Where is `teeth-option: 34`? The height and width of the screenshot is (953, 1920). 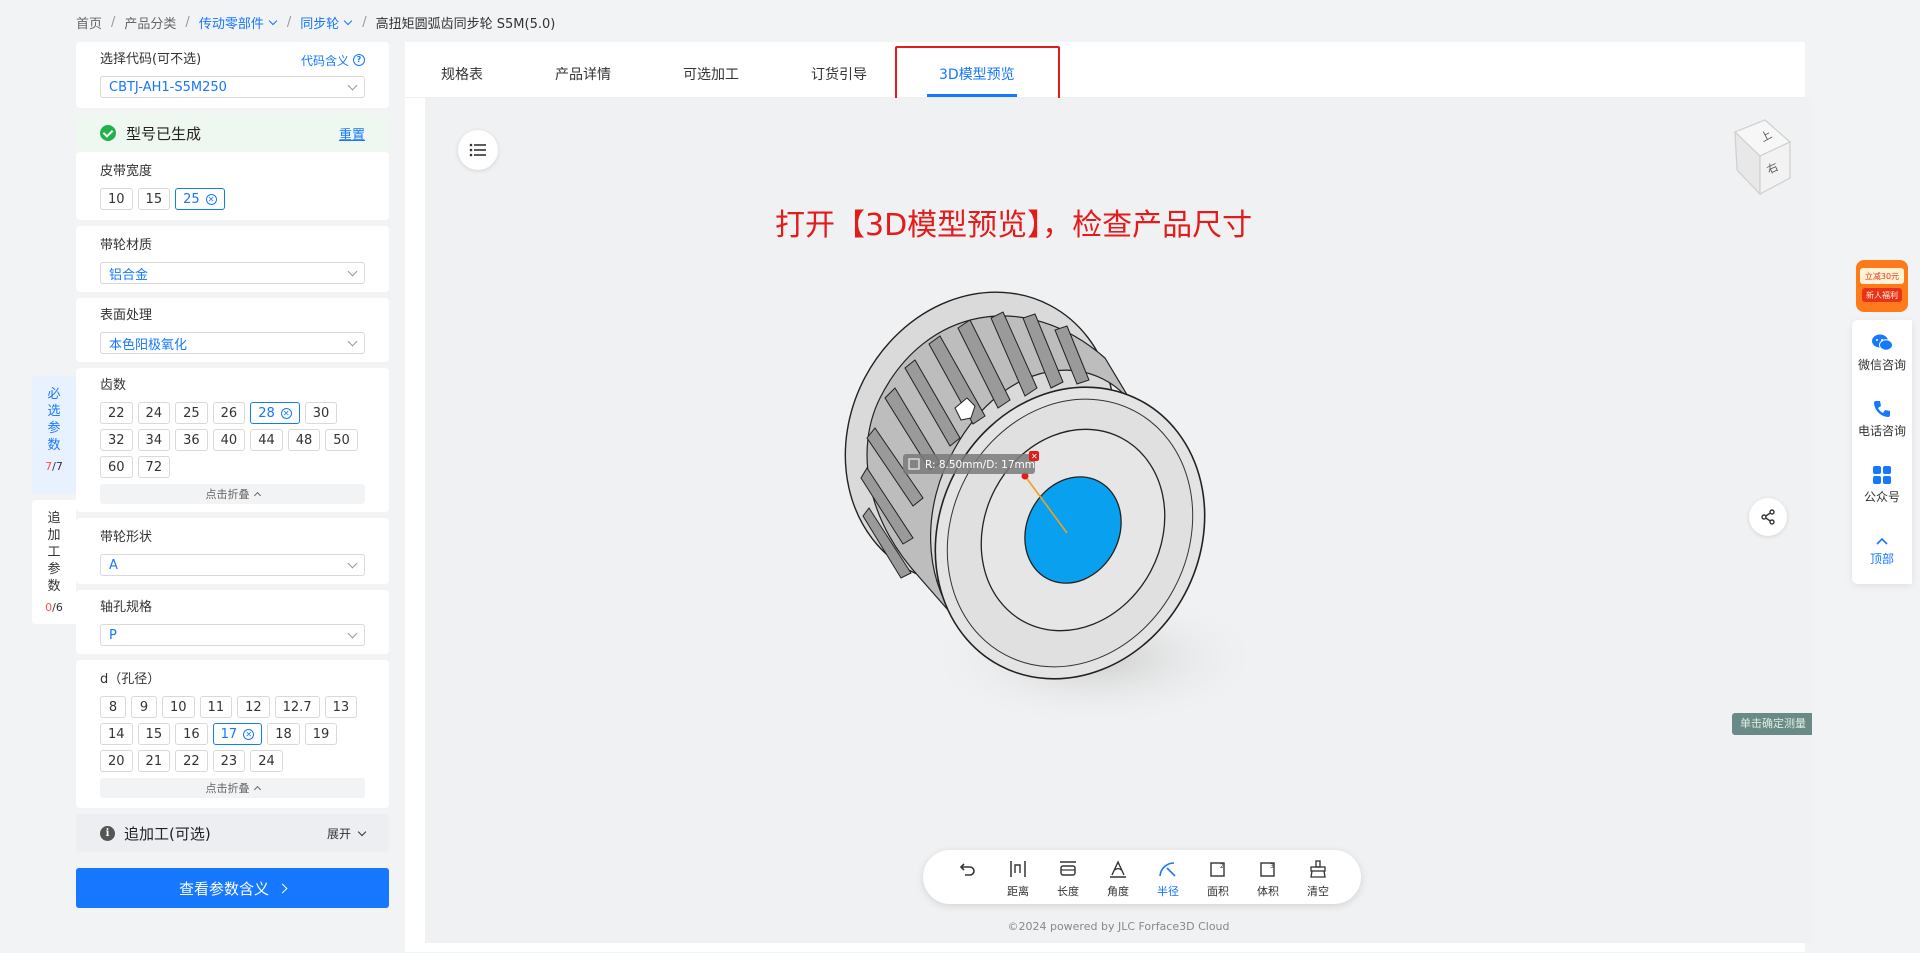 teeth-option: 34 is located at coordinates (154, 440).